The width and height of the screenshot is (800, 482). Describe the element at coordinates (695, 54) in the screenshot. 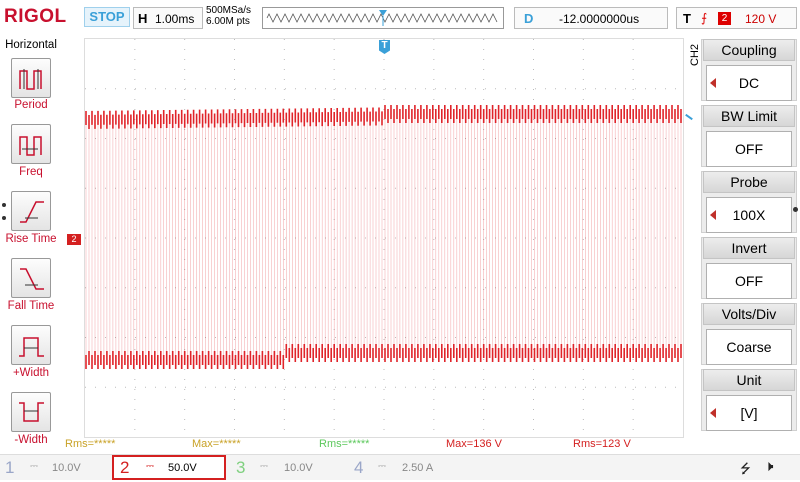

I see `channel-tag: CH2` at that location.